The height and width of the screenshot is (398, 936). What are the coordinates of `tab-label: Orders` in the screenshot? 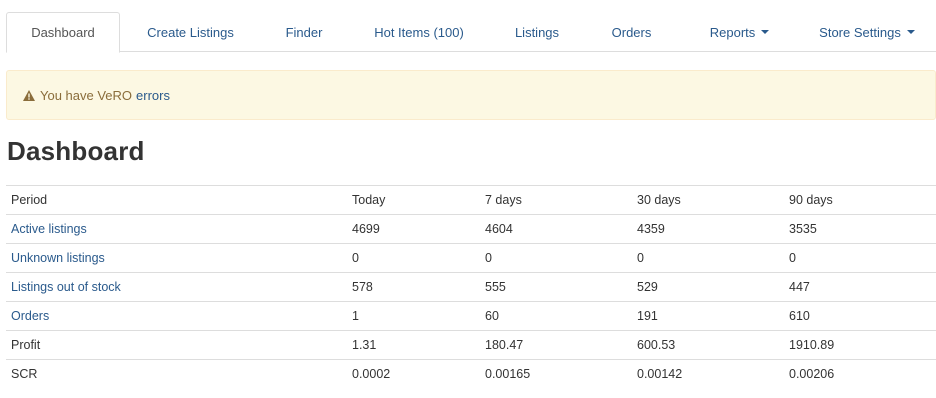 It's located at (631, 32).